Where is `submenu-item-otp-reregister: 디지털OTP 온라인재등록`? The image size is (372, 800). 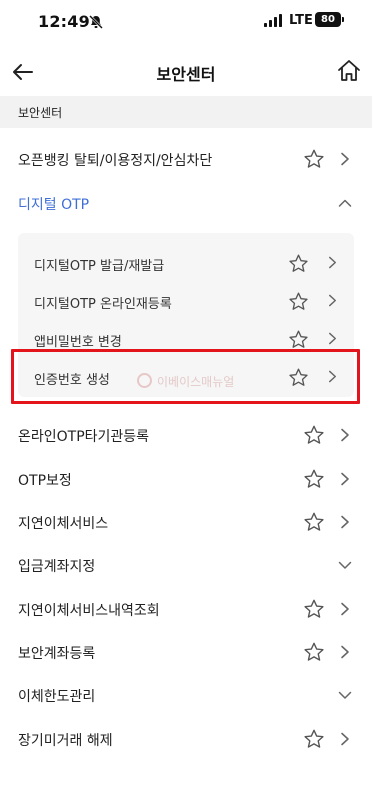
submenu-item-otp-reregister: 디지털OTP 온라인재등록 is located at coordinates (186, 301).